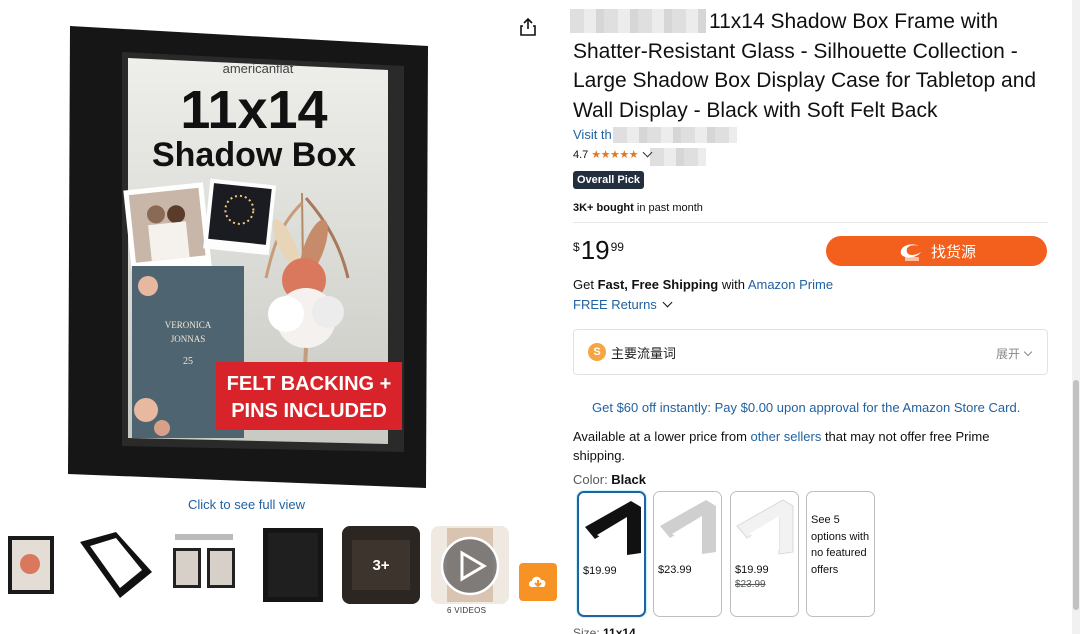 The width and height of the screenshot is (1080, 634). I want to click on color-value: Black, so click(628, 479).